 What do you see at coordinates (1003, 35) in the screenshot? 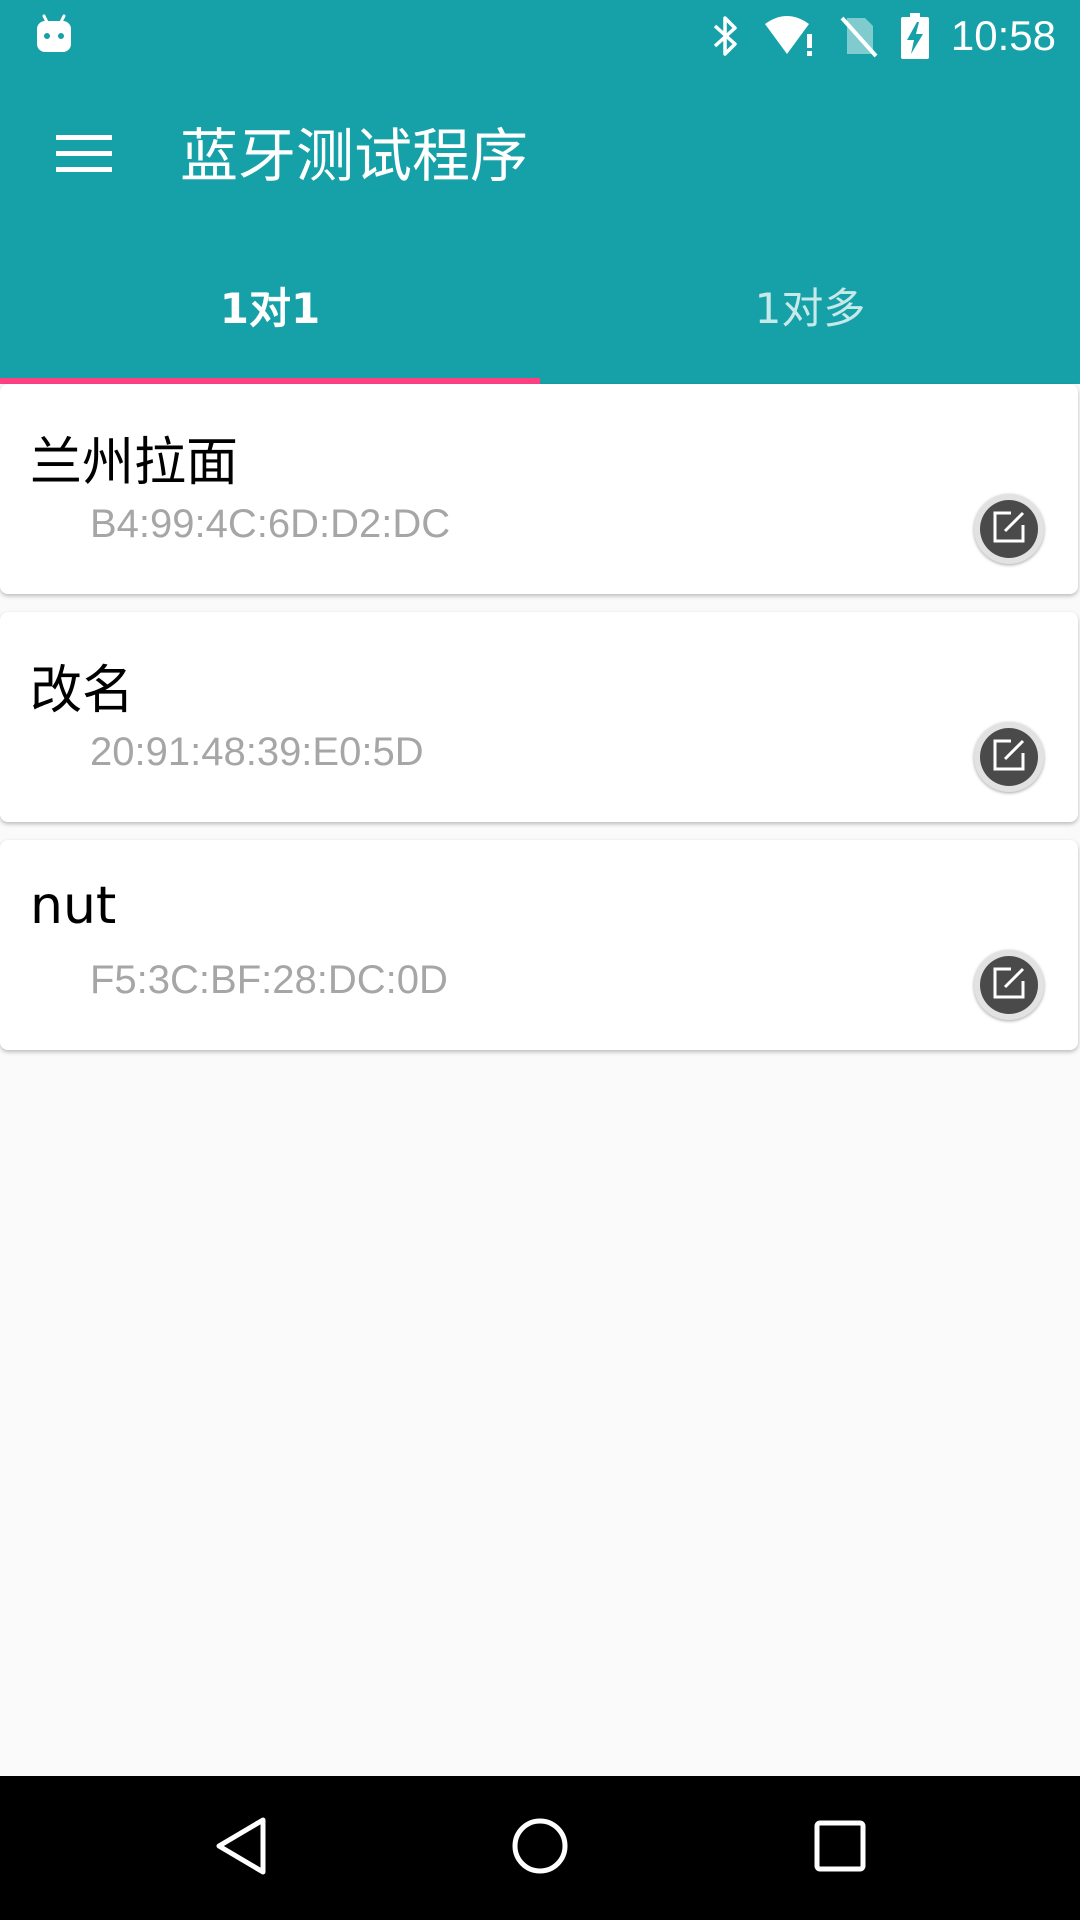
I see `status-clock: 10:58` at bounding box center [1003, 35].